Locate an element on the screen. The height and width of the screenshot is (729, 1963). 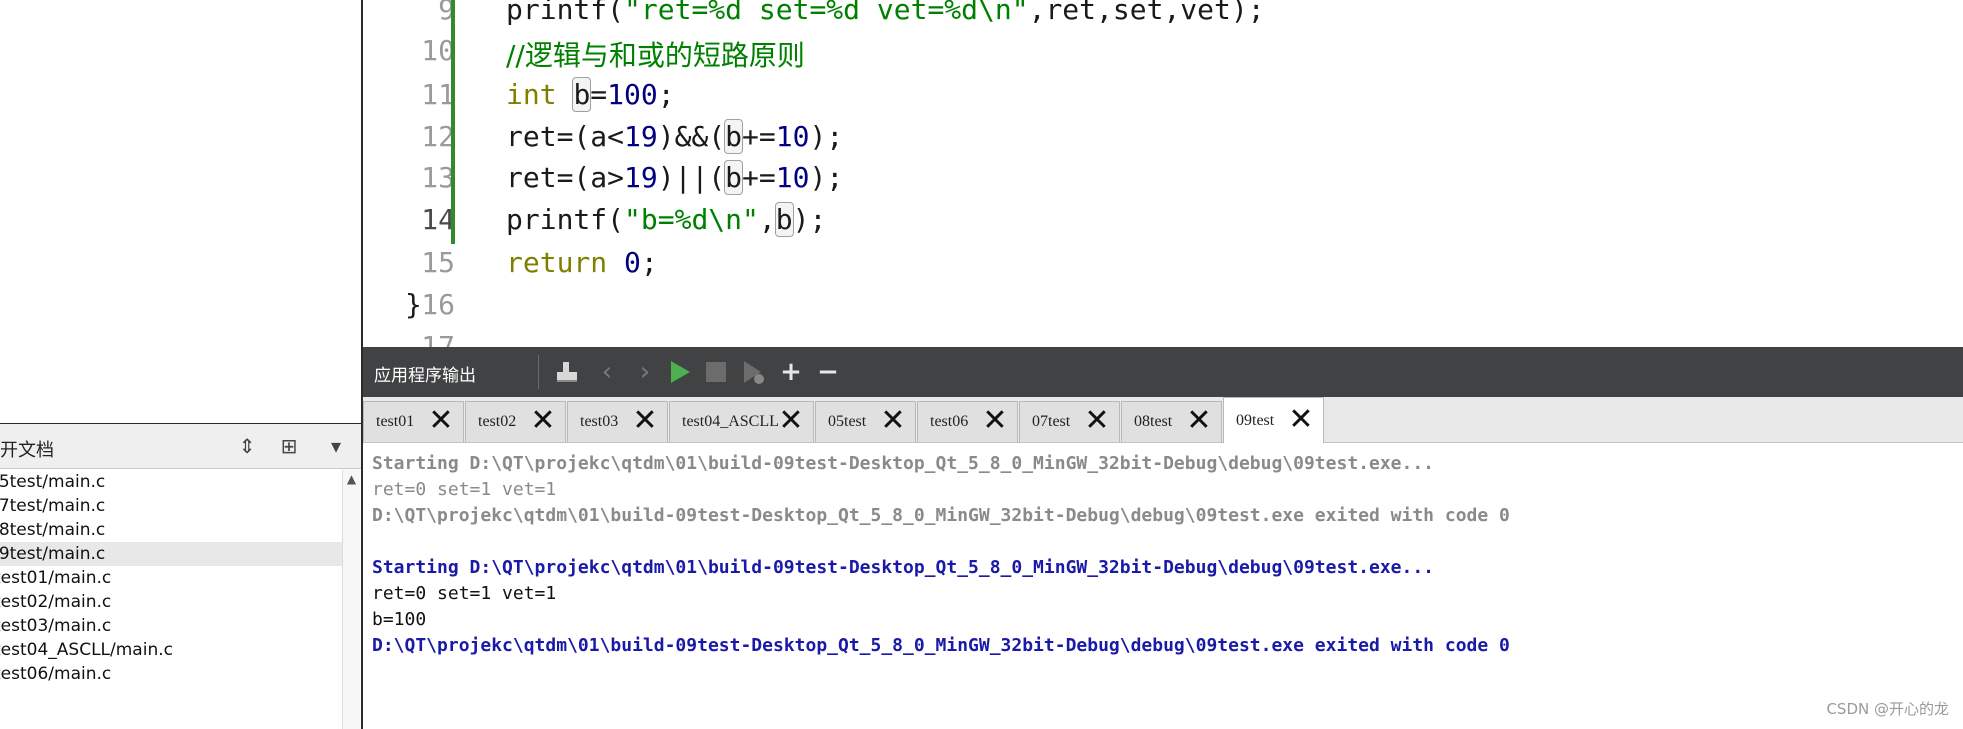
tab-test01: test01 ✕ is located at coordinates (413, 421).